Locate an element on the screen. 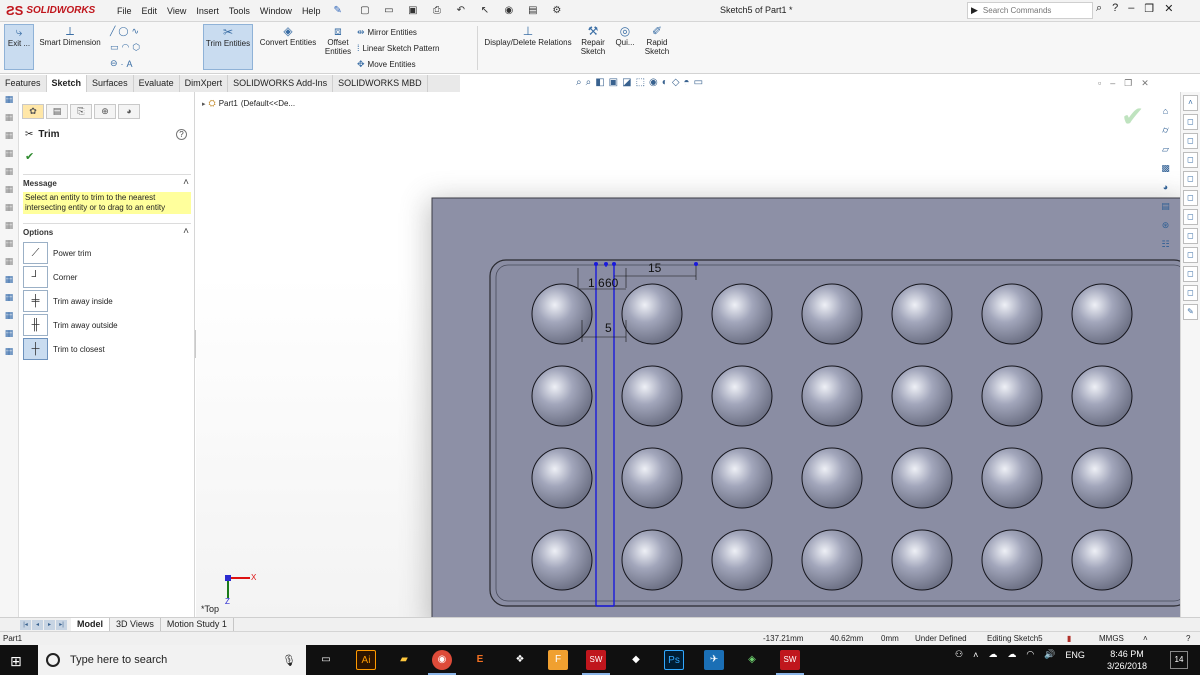  select-icon: ↖ is located at coordinates (485, 11).